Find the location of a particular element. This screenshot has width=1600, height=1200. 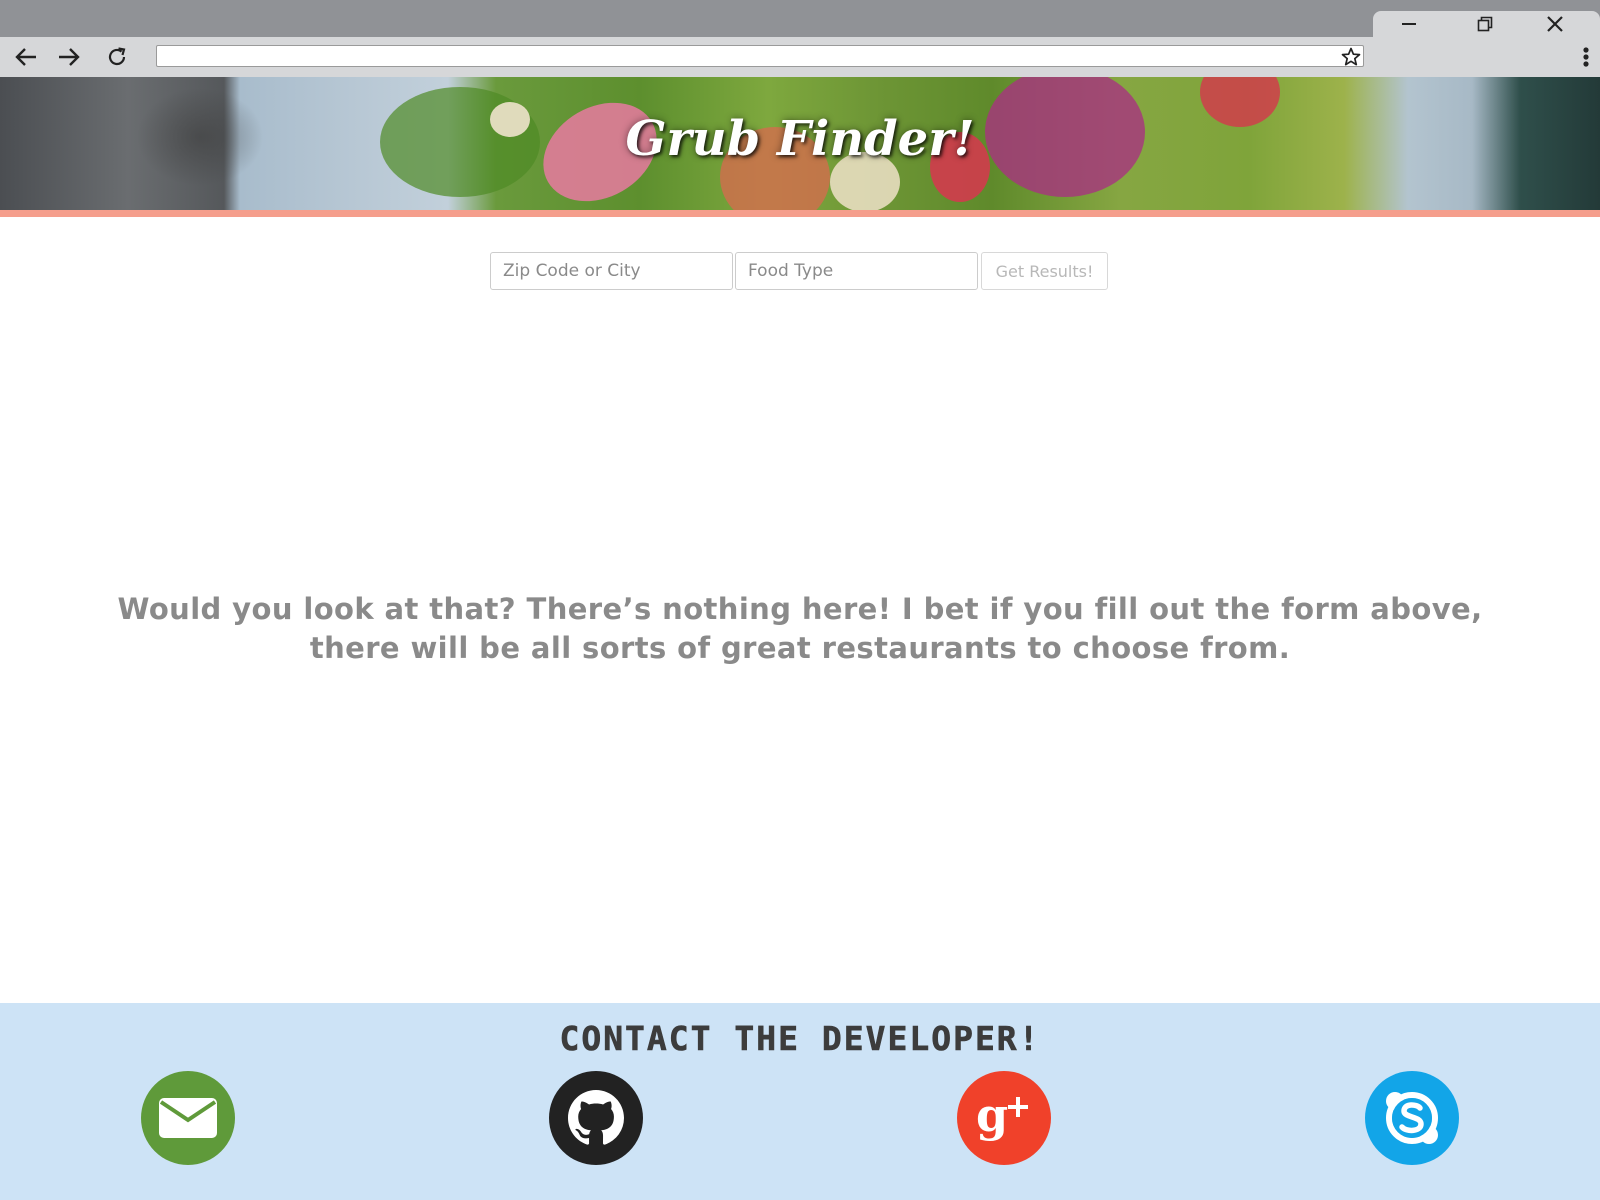

hero-banner: Grub Finder! is located at coordinates (800, 143).